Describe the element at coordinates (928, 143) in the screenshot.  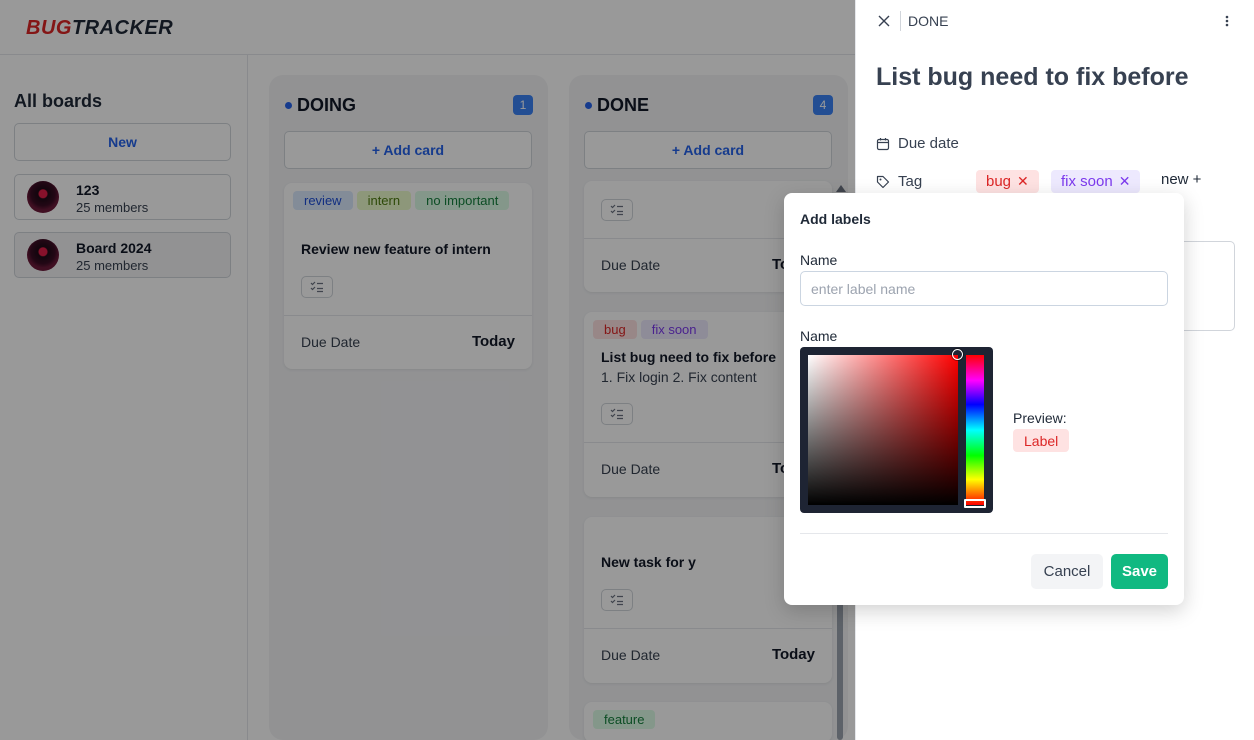
I see `due-date-field-label: Due date` at that location.